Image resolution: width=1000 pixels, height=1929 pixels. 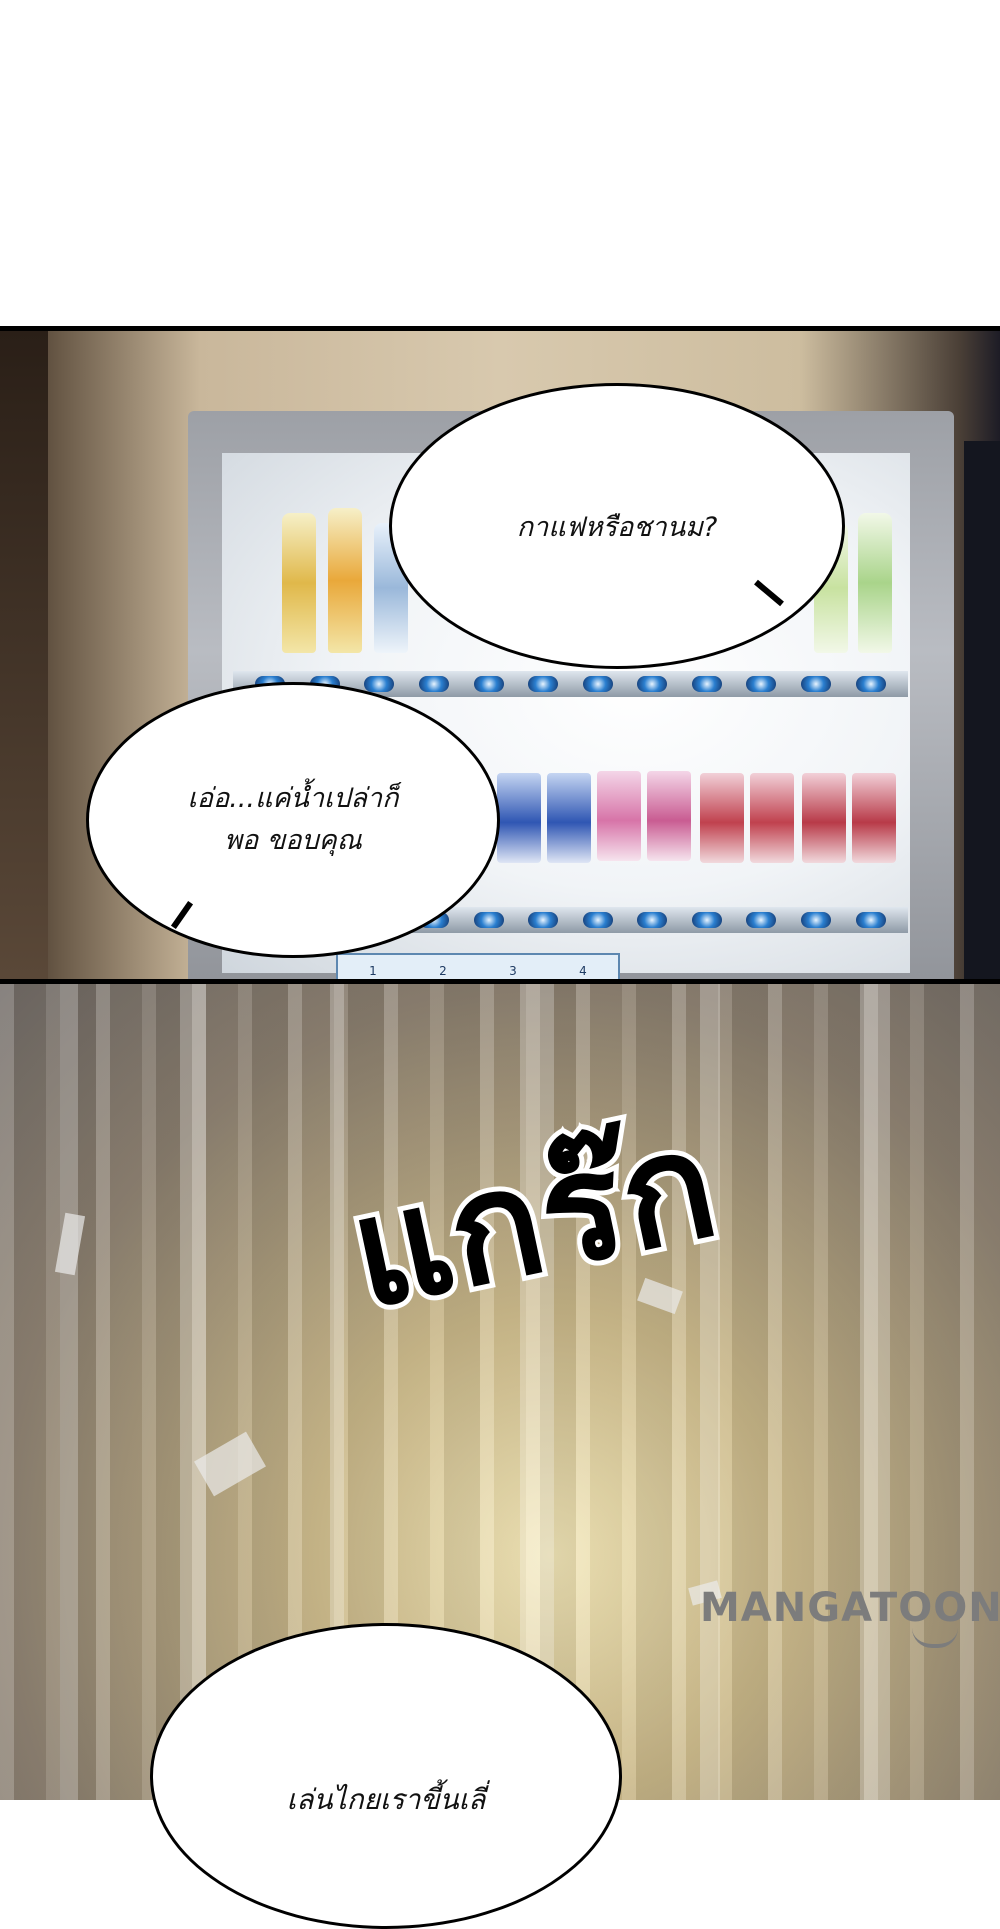 I want to click on speech-bubble-top: กาแฟหรือชานม?, so click(x=617, y=526).